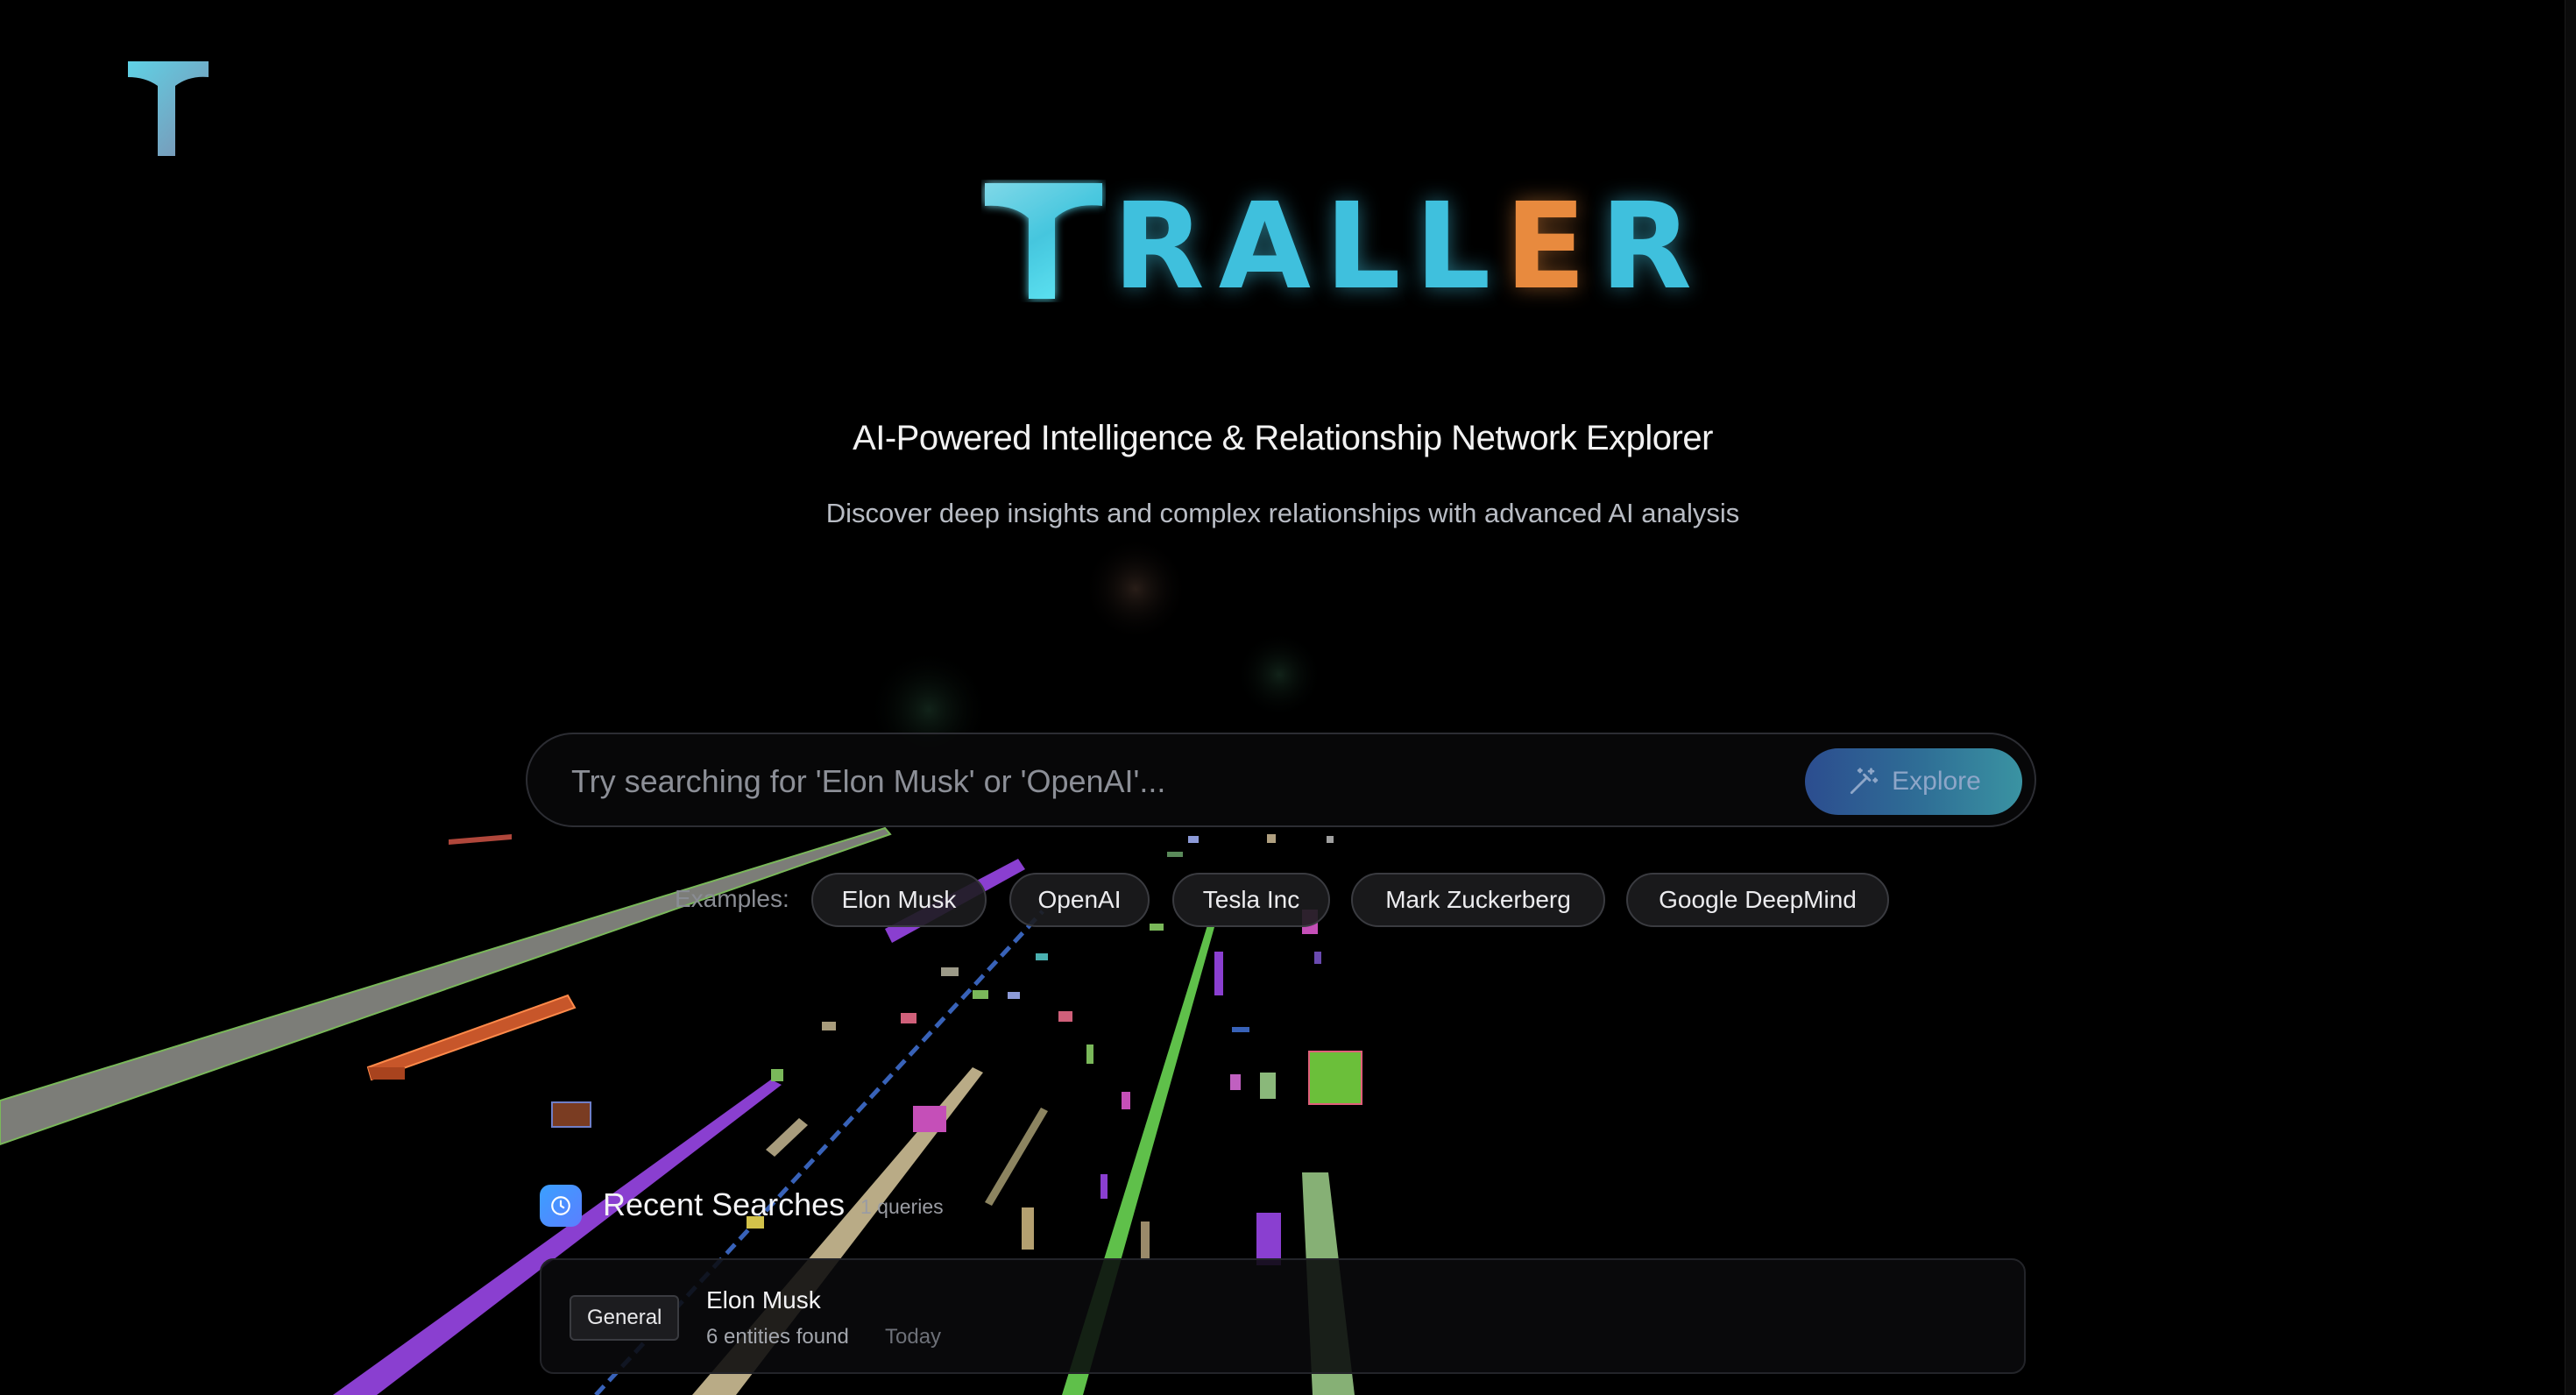 The height and width of the screenshot is (1395, 2576). I want to click on examples-label: Examples:, so click(732, 898).